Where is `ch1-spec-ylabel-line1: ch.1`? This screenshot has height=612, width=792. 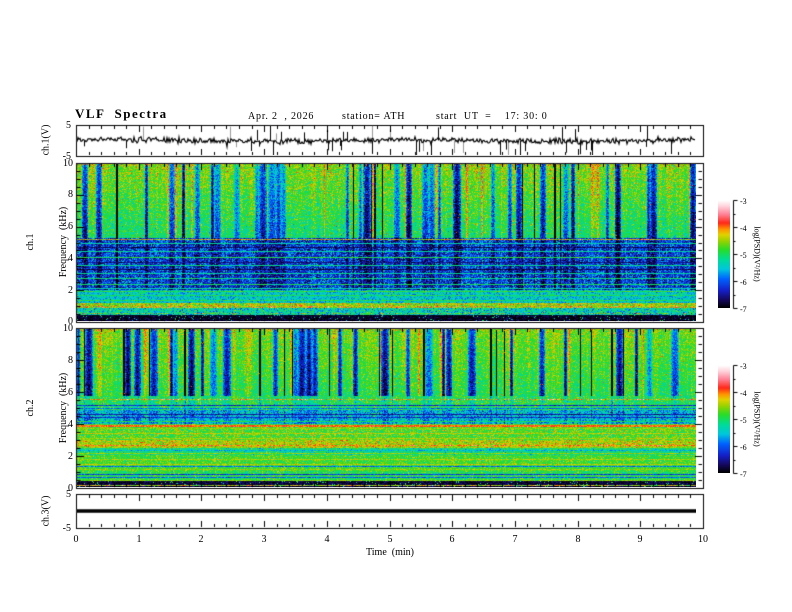
ch1-spec-ylabel-line1: ch.1 is located at coordinates (30, 242).